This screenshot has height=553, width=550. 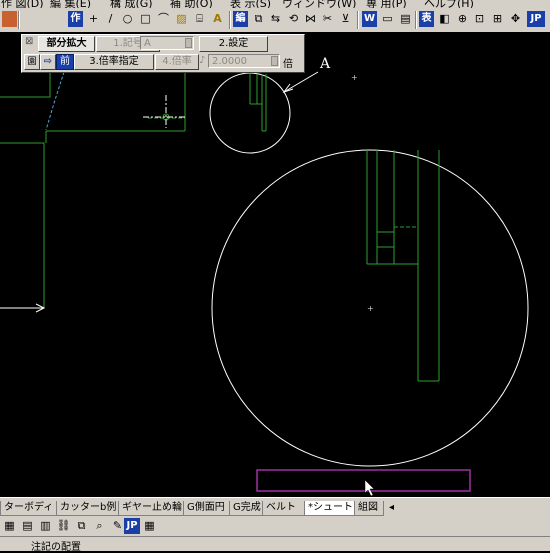 I want to click on frame-tool: ▭, so click(x=387, y=19).